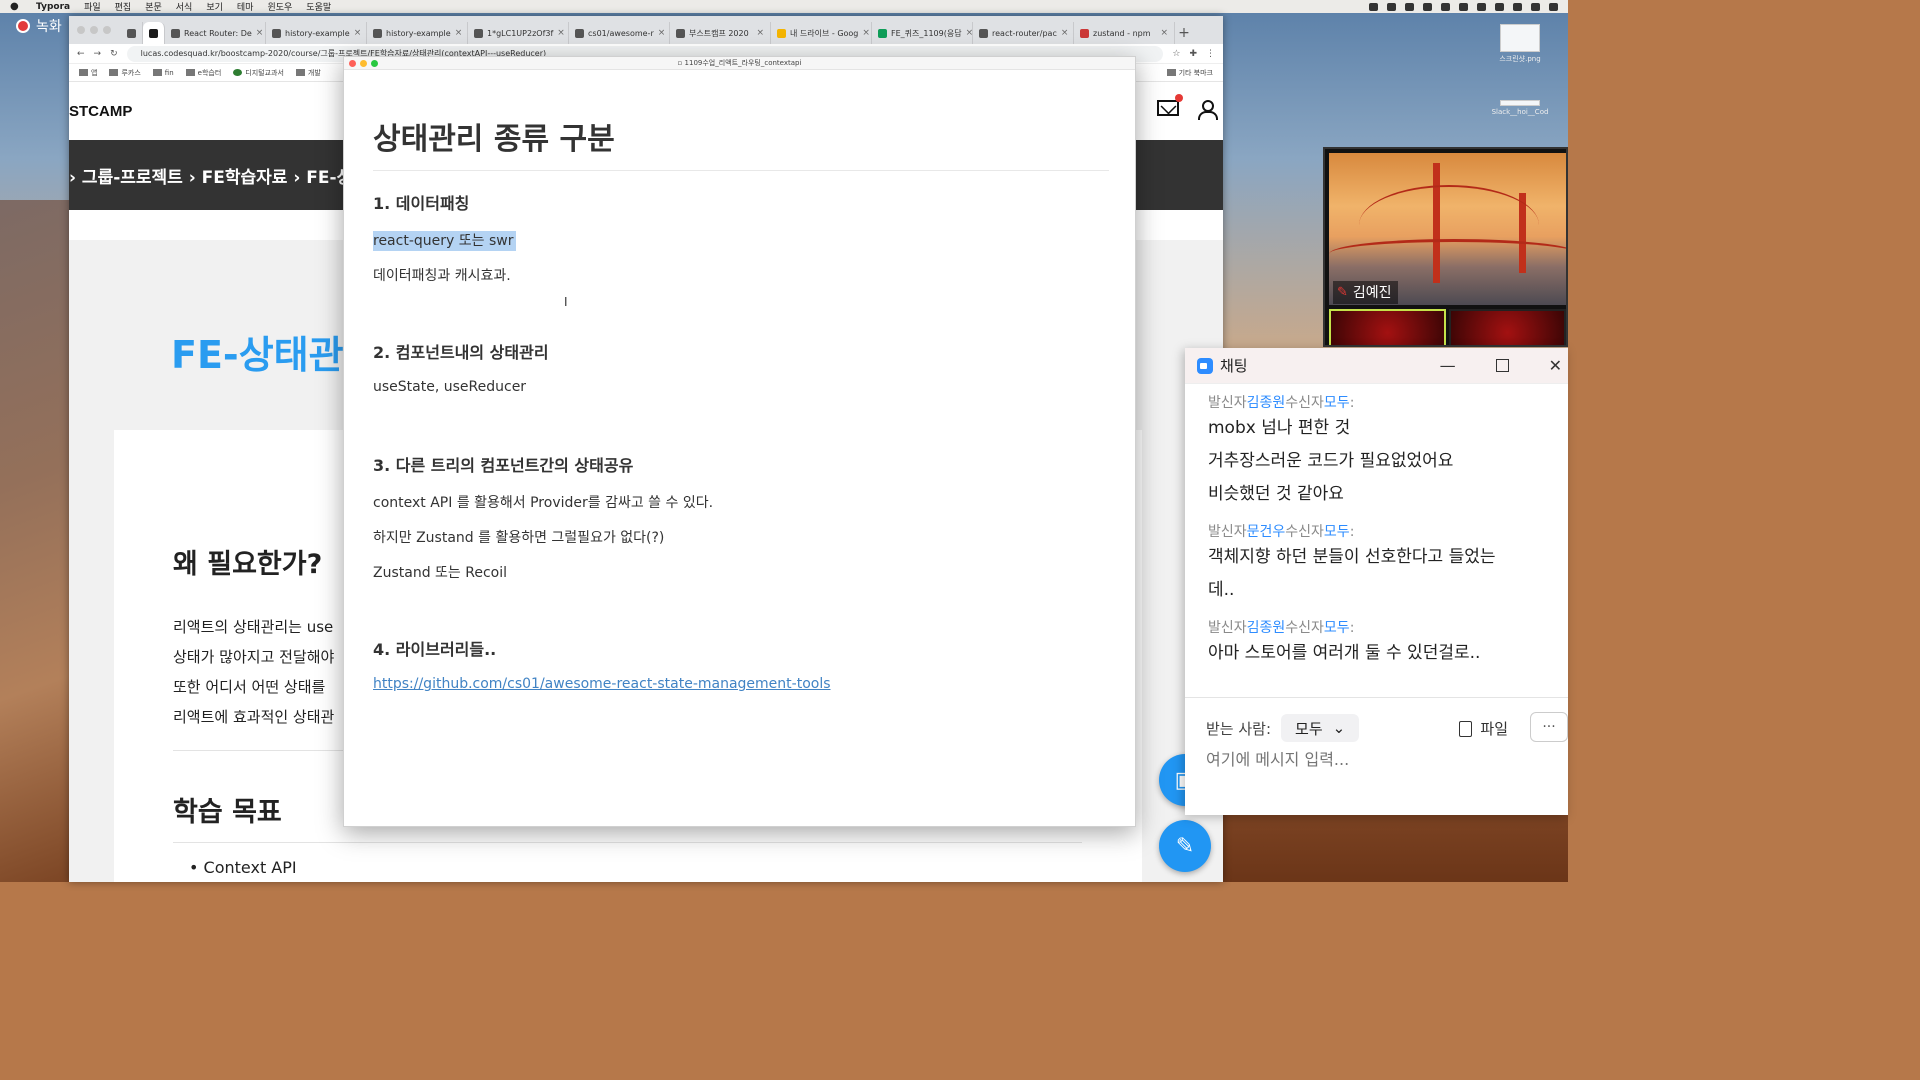 The image size is (1920, 1080). Describe the element at coordinates (154, 33) in the screenshot. I see `pinned-tab-active` at that location.